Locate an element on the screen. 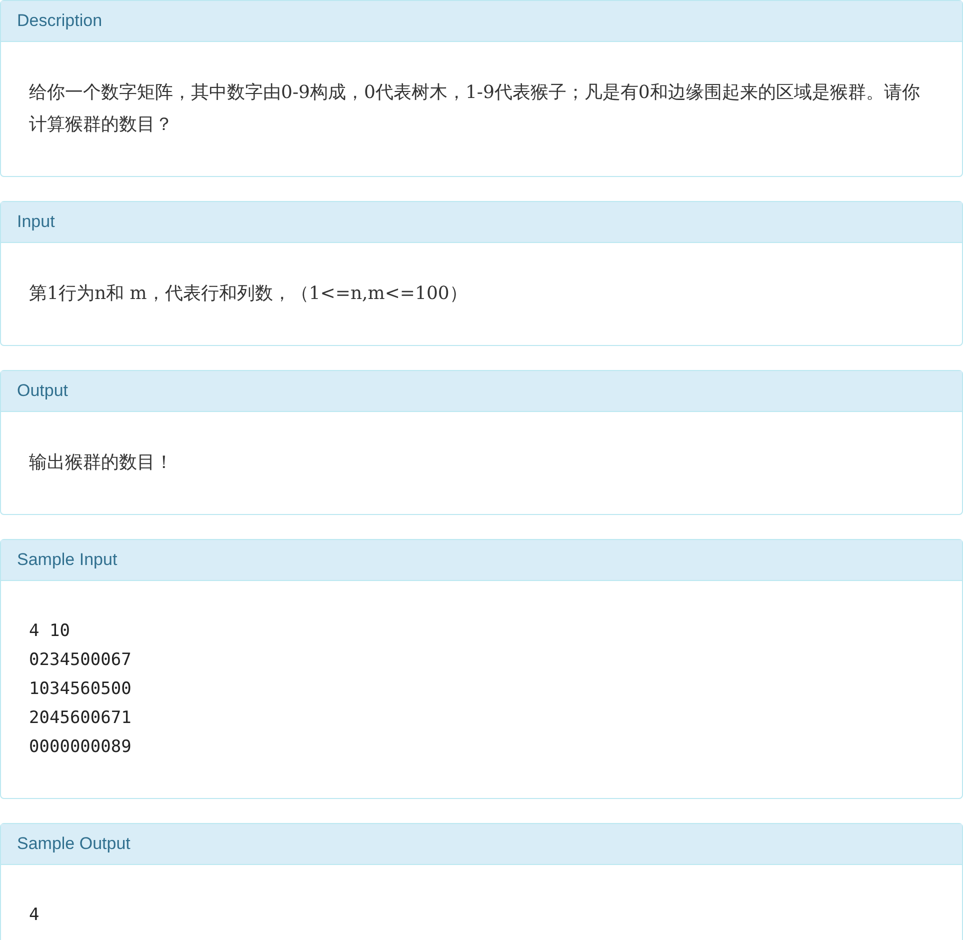 The image size is (963, 940). code-line: 4 is located at coordinates (34, 915).